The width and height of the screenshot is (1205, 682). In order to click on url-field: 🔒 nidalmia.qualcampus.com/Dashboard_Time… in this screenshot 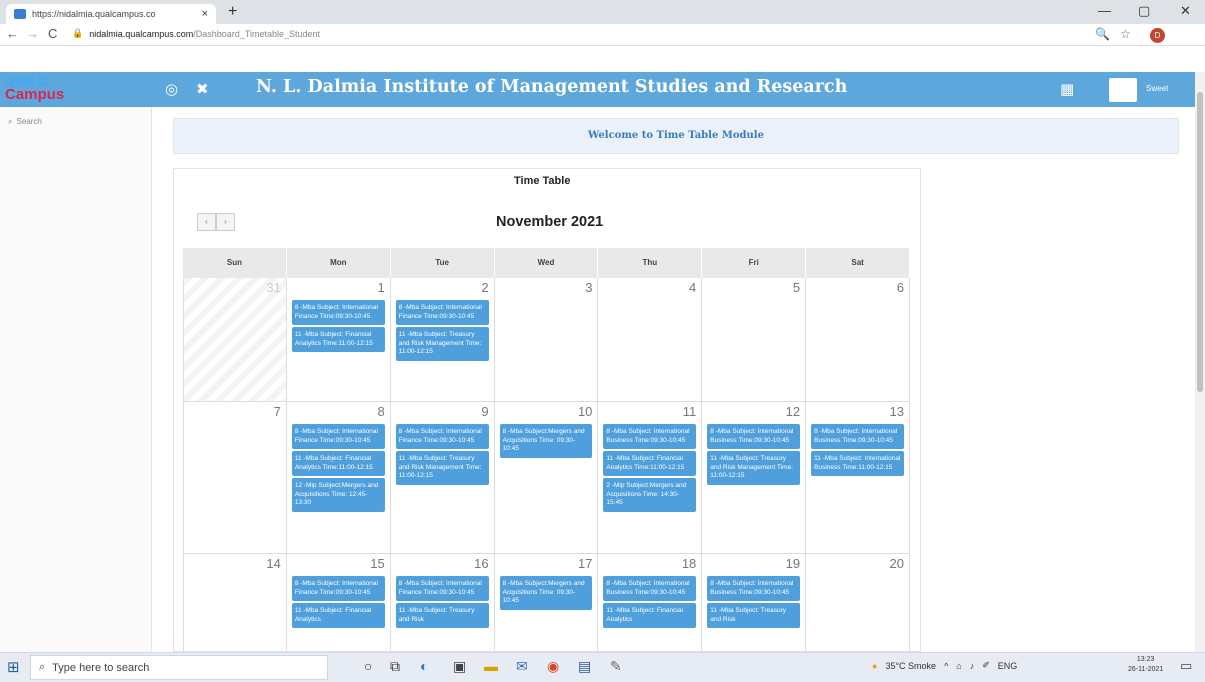, I will do `click(196, 33)`.